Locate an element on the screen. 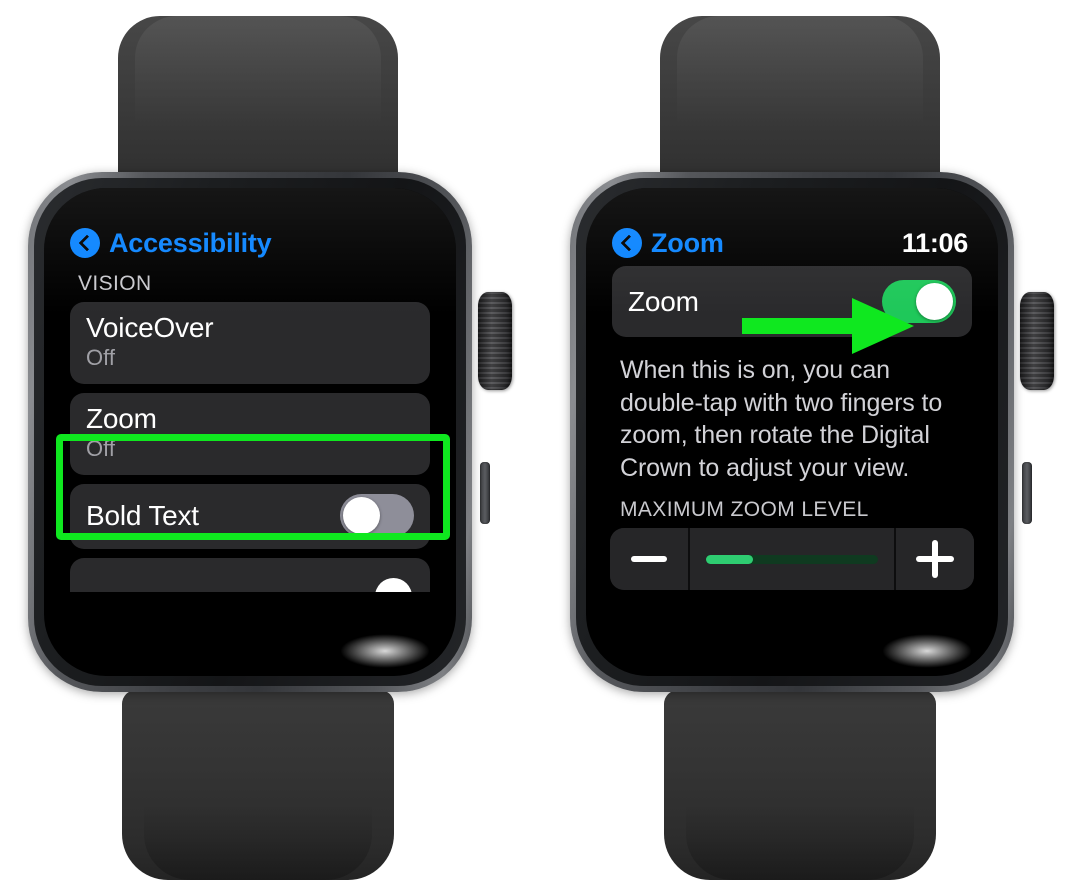 This screenshot has width=1084, height=890. row-texts: Bold Text is located at coordinates (142, 515).